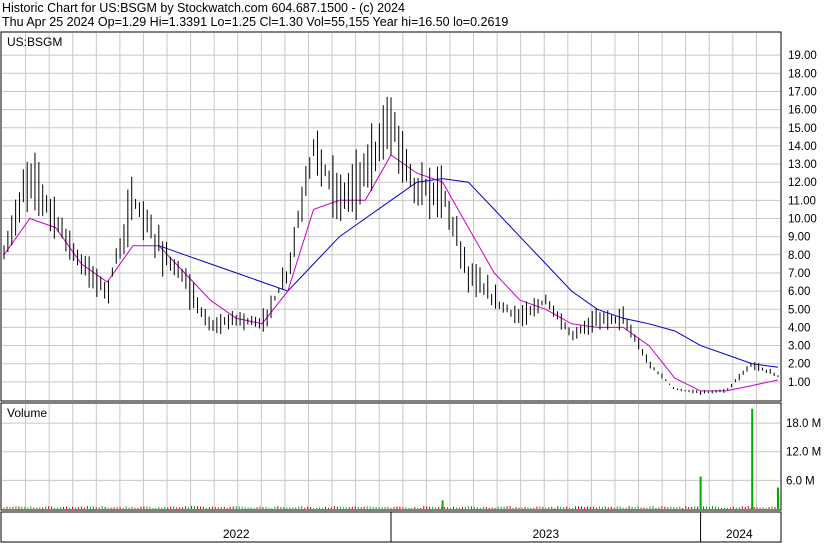 This screenshot has width=830, height=543. What do you see at coordinates (802, 201) in the screenshot?
I see `price-tick-label: 11.00` at bounding box center [802, 201].